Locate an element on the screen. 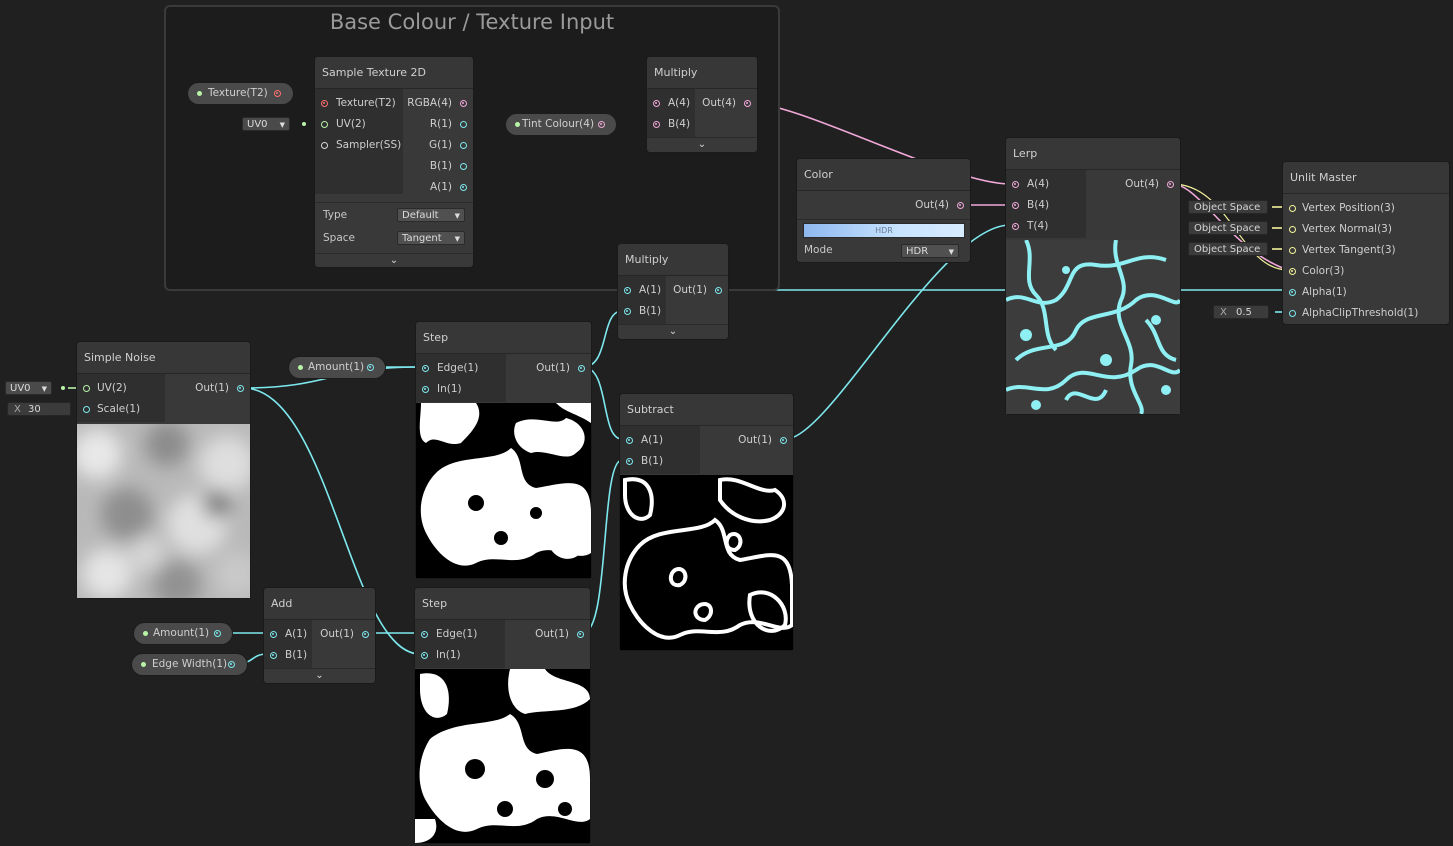 This screenshot has width=1453, height=846. input-port-color: Color(3) is located at coordinates (1316, 271).